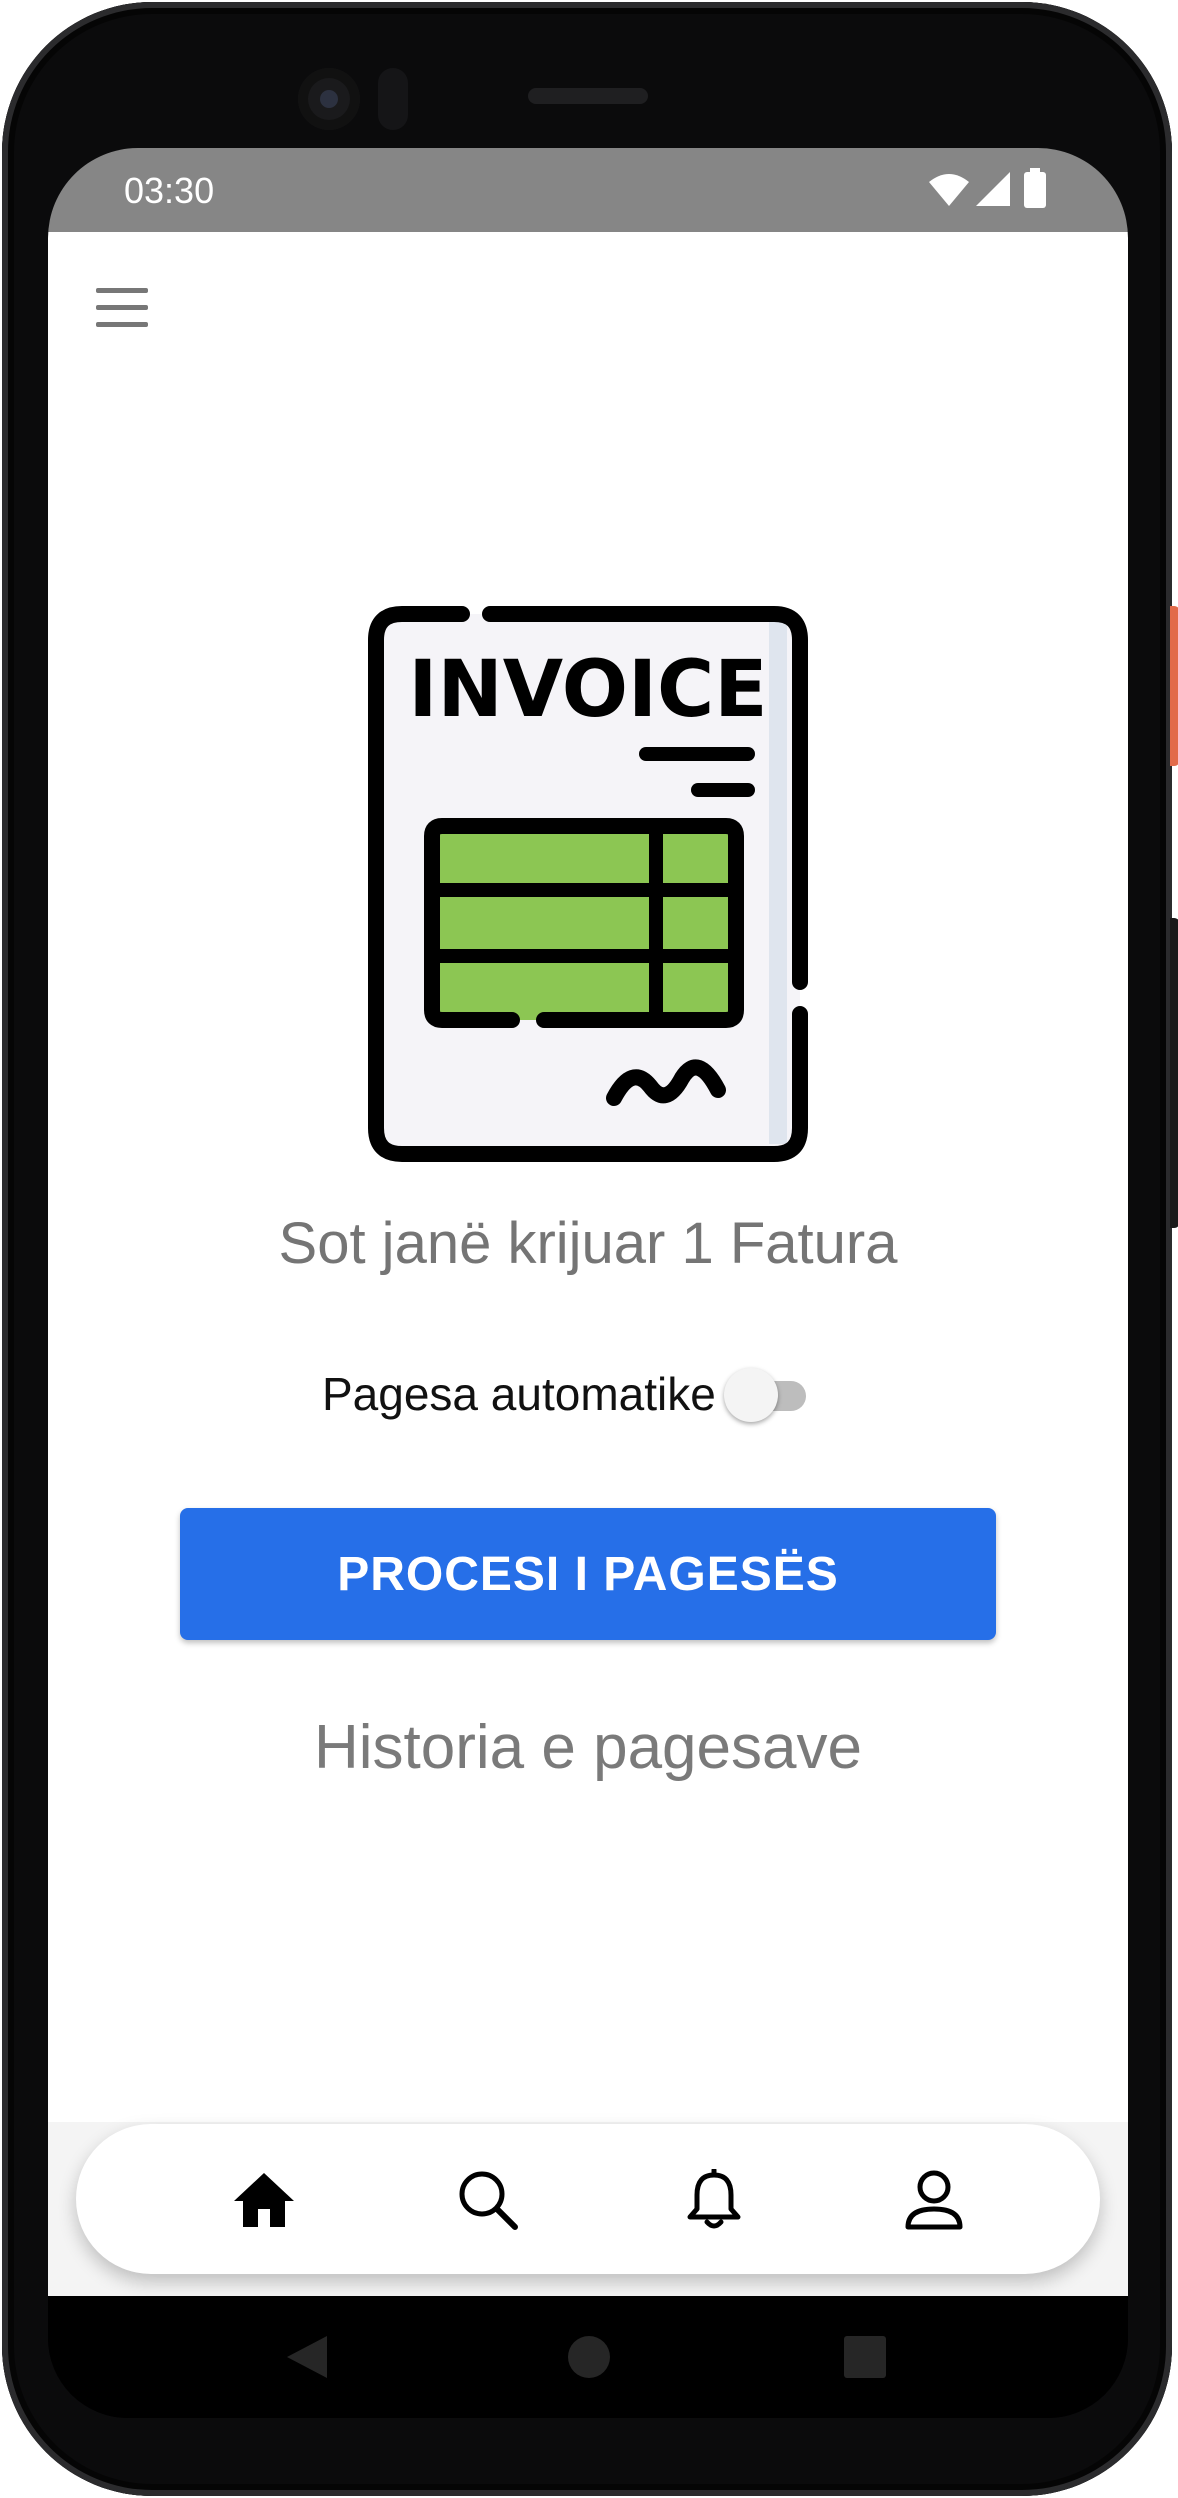  Describe the element at coordinates (993, 189) in the screenshot. I see `cellular-signal-icon` at that location.